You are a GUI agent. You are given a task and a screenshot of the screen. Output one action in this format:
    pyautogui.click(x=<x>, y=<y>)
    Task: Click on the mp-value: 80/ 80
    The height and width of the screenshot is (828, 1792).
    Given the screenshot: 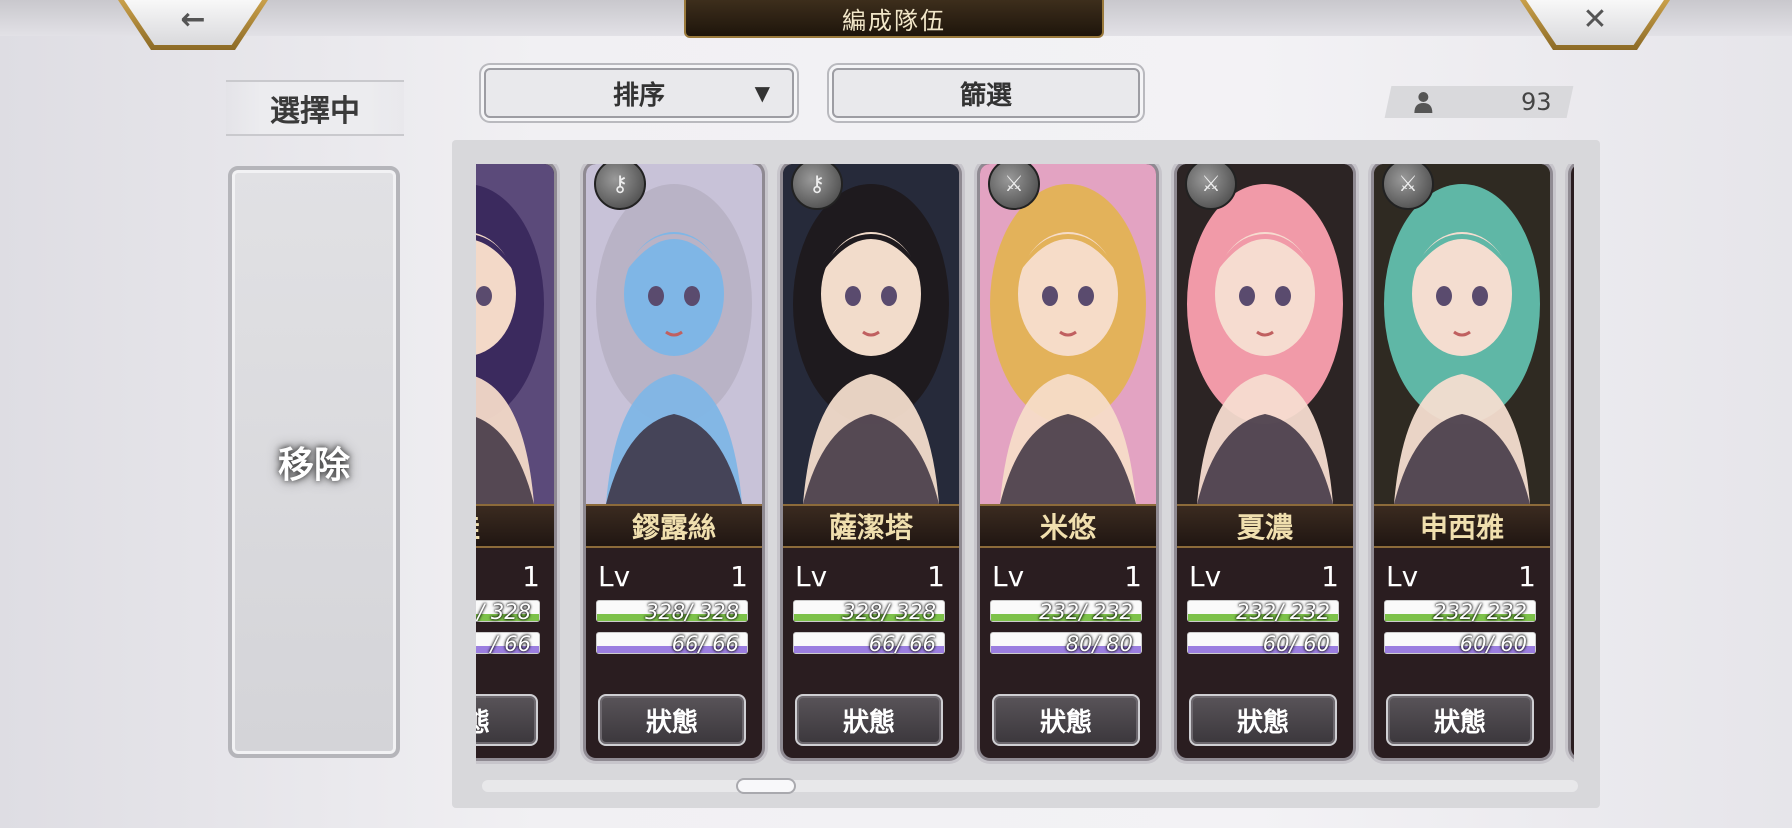 What is the action you would take?
    pyautogui.click(x=1099, y=644)
    